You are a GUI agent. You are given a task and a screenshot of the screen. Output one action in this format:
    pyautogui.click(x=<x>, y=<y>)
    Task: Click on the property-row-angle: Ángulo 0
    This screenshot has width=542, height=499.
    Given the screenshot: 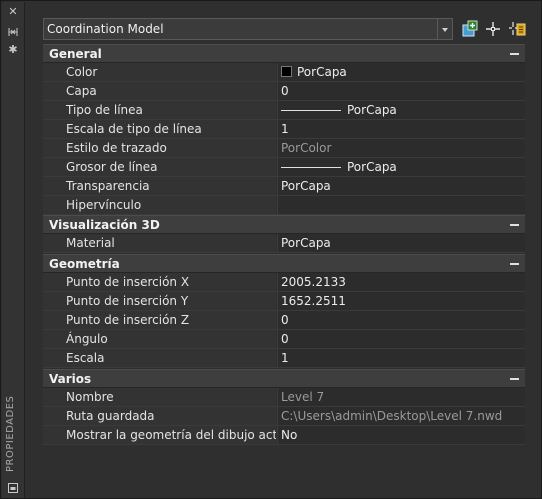 What is the action you would take?
    pyautogui.click(x=284, y=339)
    